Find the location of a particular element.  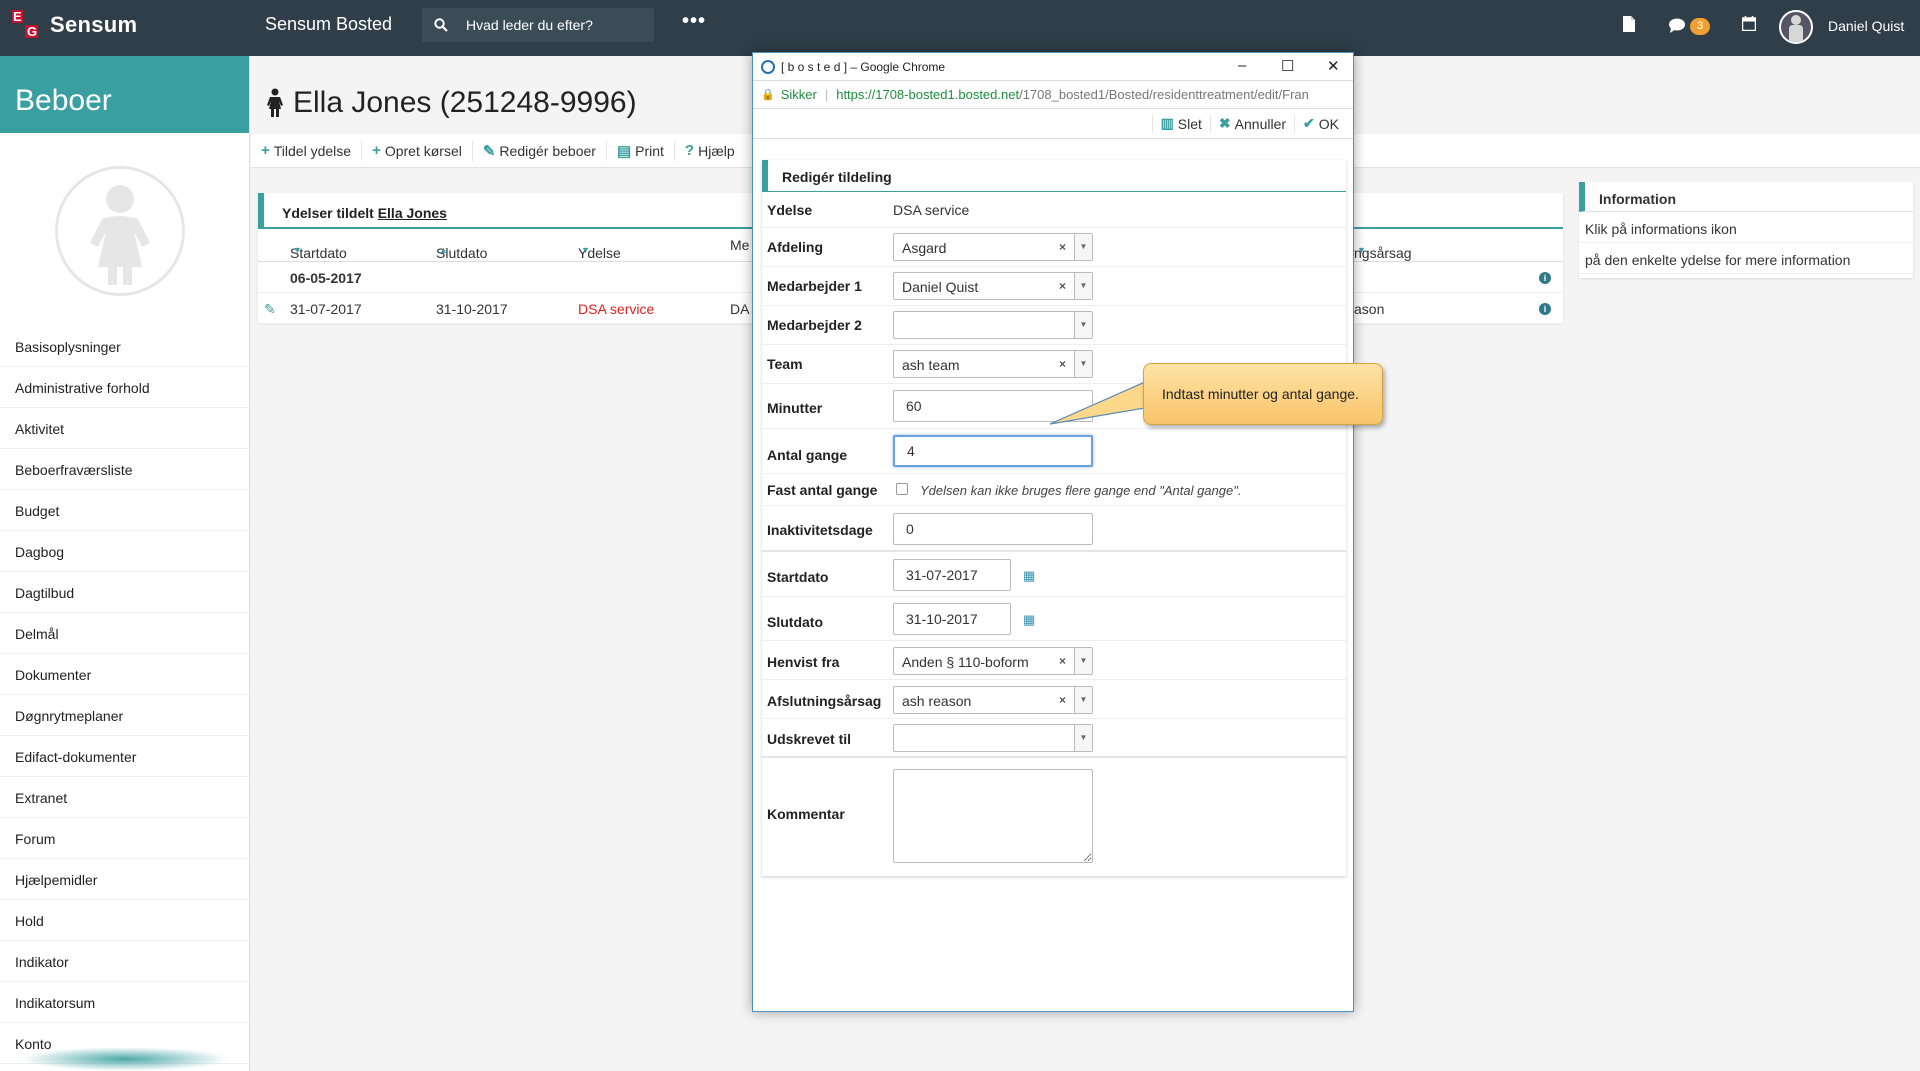

calendar-icon is located at coordinates (1749, 23).